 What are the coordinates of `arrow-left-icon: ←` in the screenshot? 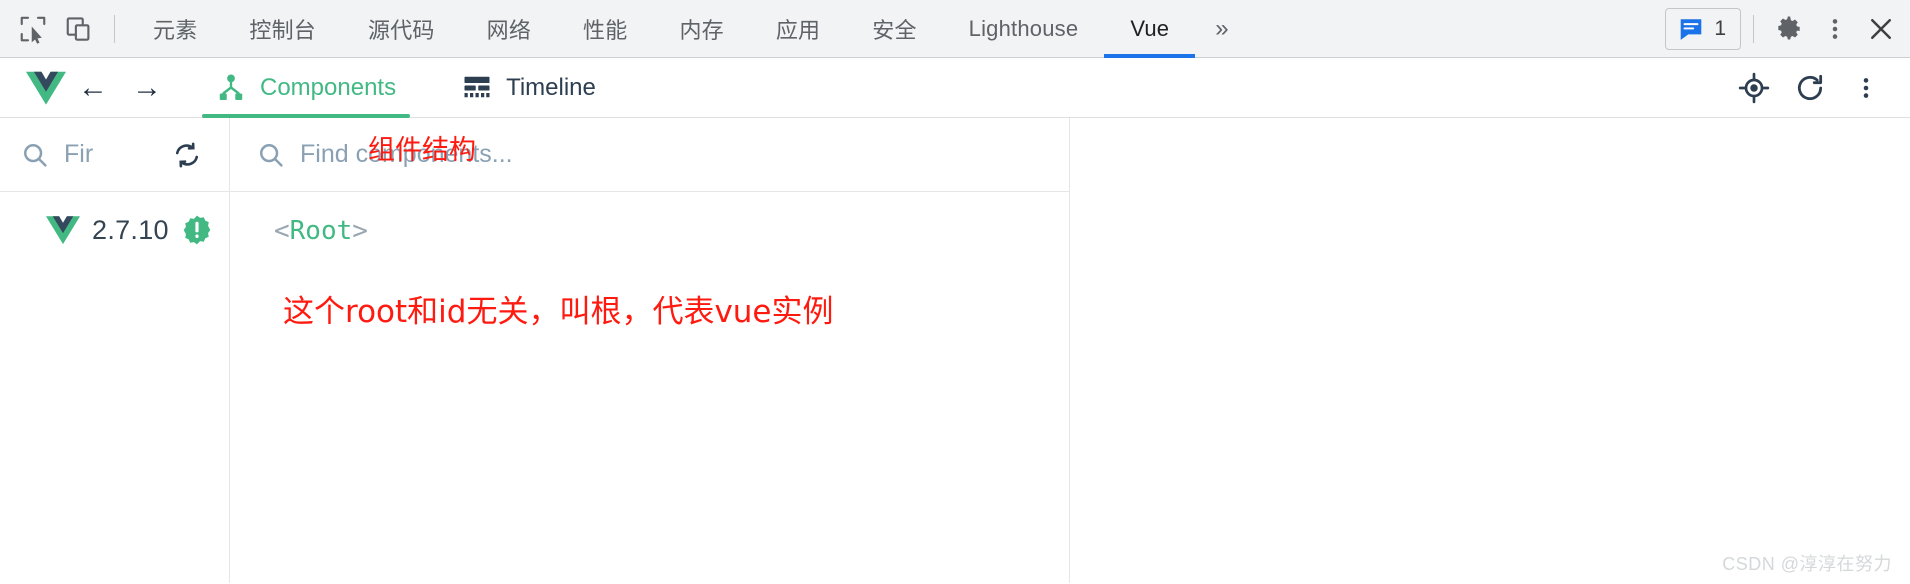 It's located at (93, 87).